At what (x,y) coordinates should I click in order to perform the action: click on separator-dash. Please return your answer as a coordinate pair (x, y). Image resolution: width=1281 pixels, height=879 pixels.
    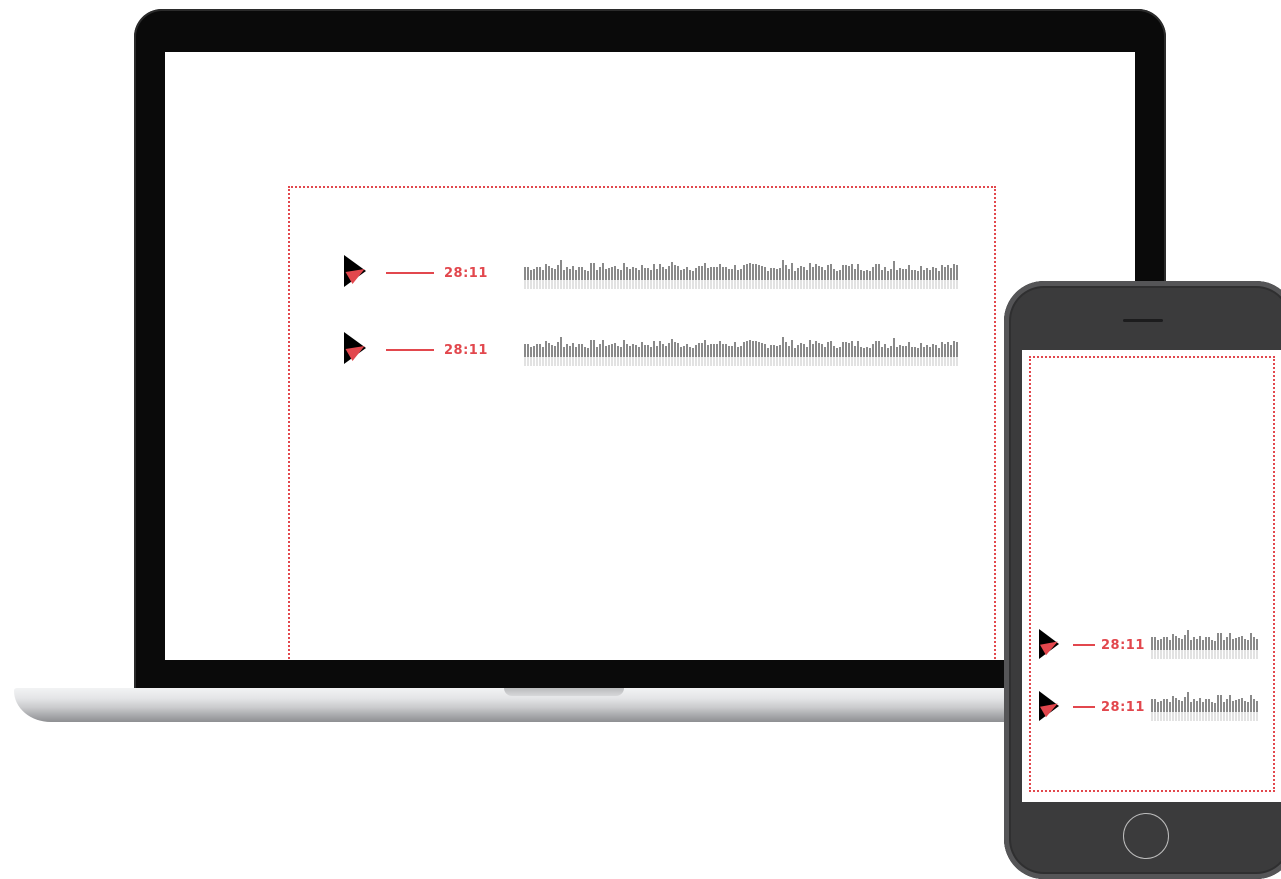
    Looking at the image, I should click on (1084, 707).